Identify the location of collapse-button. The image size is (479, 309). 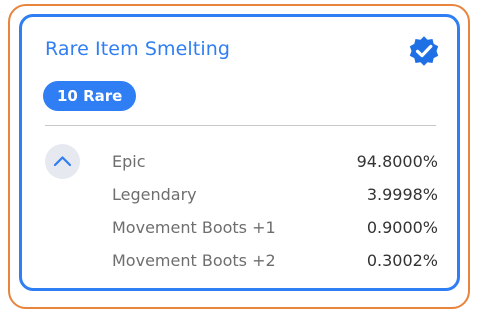
(62, 161).